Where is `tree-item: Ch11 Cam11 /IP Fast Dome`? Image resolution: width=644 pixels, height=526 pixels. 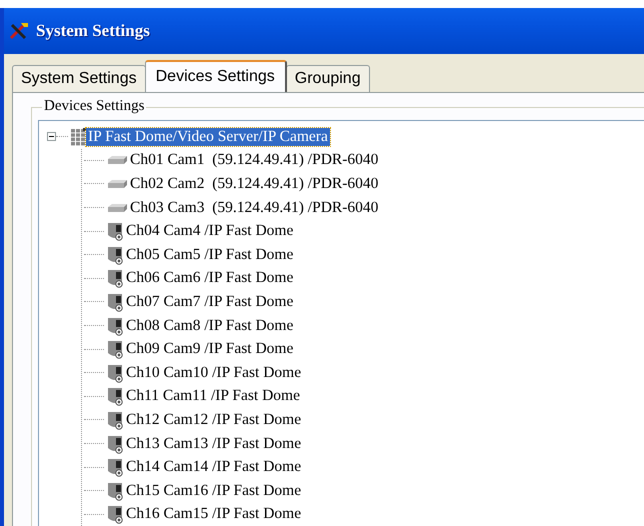 tree-item: Ch11 Cam11 /IP Fast Dome is located at coordinates (213, 396).